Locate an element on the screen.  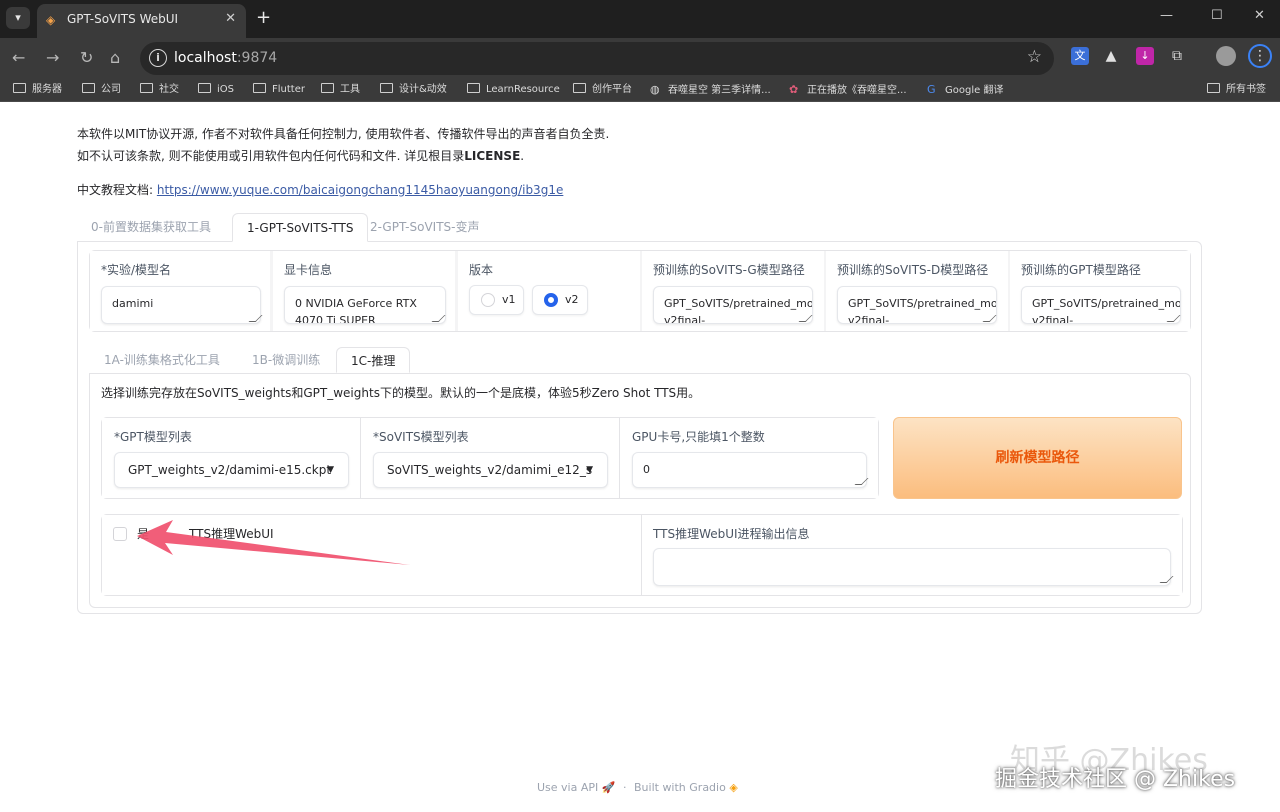
bookmark-star-icon: ☆ is located at coordinates (1034, 57).